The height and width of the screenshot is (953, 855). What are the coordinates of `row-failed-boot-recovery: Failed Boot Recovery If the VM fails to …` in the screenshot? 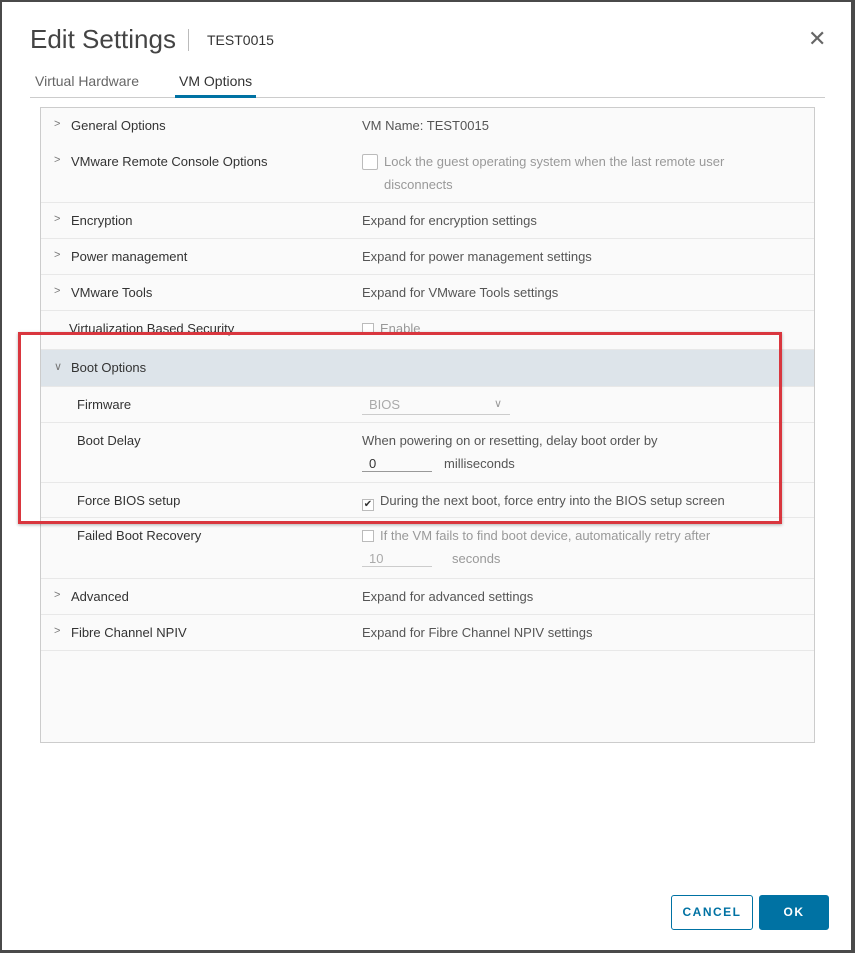 It's located at (427, 548).